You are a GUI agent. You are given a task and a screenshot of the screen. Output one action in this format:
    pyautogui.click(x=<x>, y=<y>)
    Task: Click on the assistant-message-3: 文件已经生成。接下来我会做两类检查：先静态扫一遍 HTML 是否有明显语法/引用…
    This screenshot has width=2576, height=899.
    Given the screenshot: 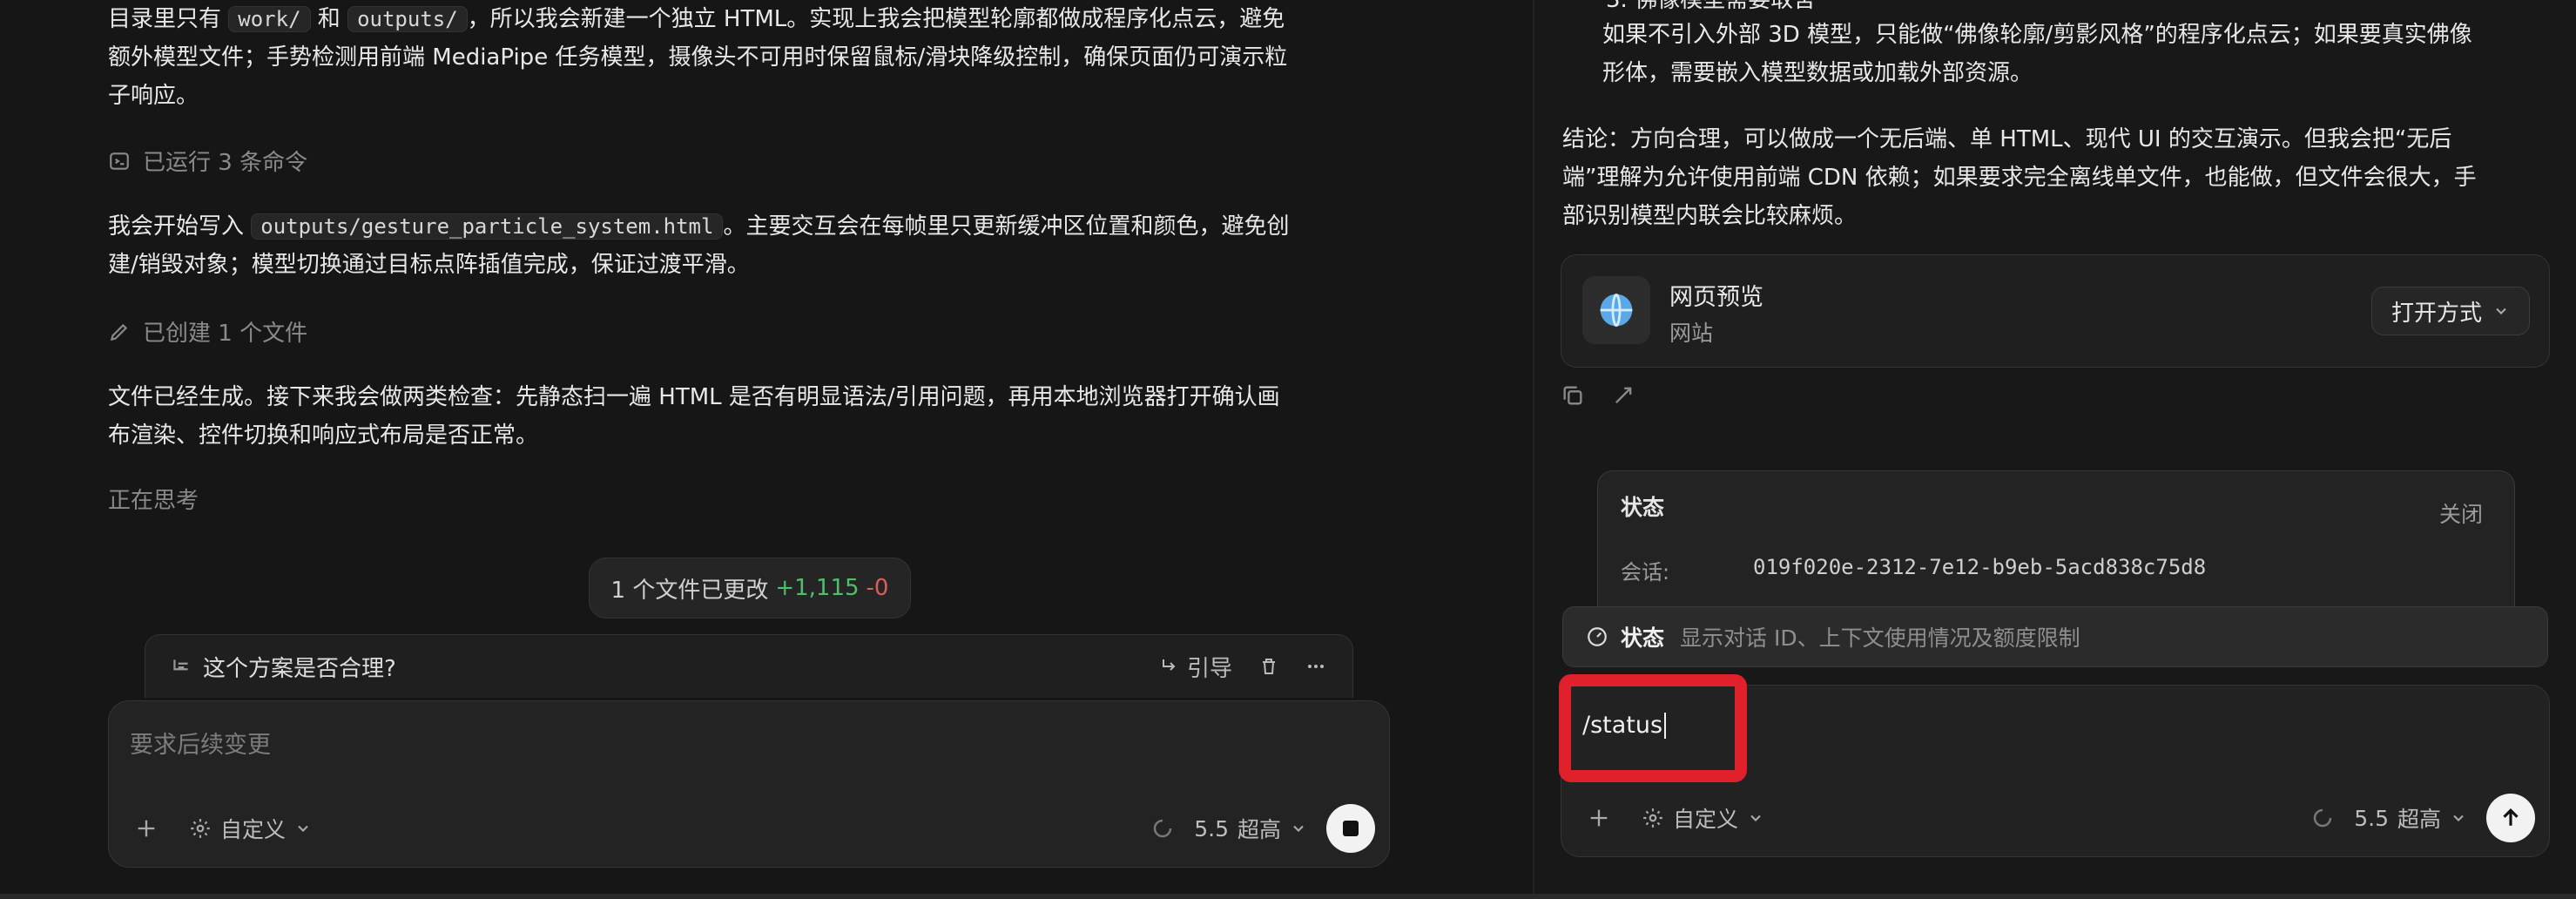 What is the action you would take?
    pyautogui.click(x=694, y=416)
    